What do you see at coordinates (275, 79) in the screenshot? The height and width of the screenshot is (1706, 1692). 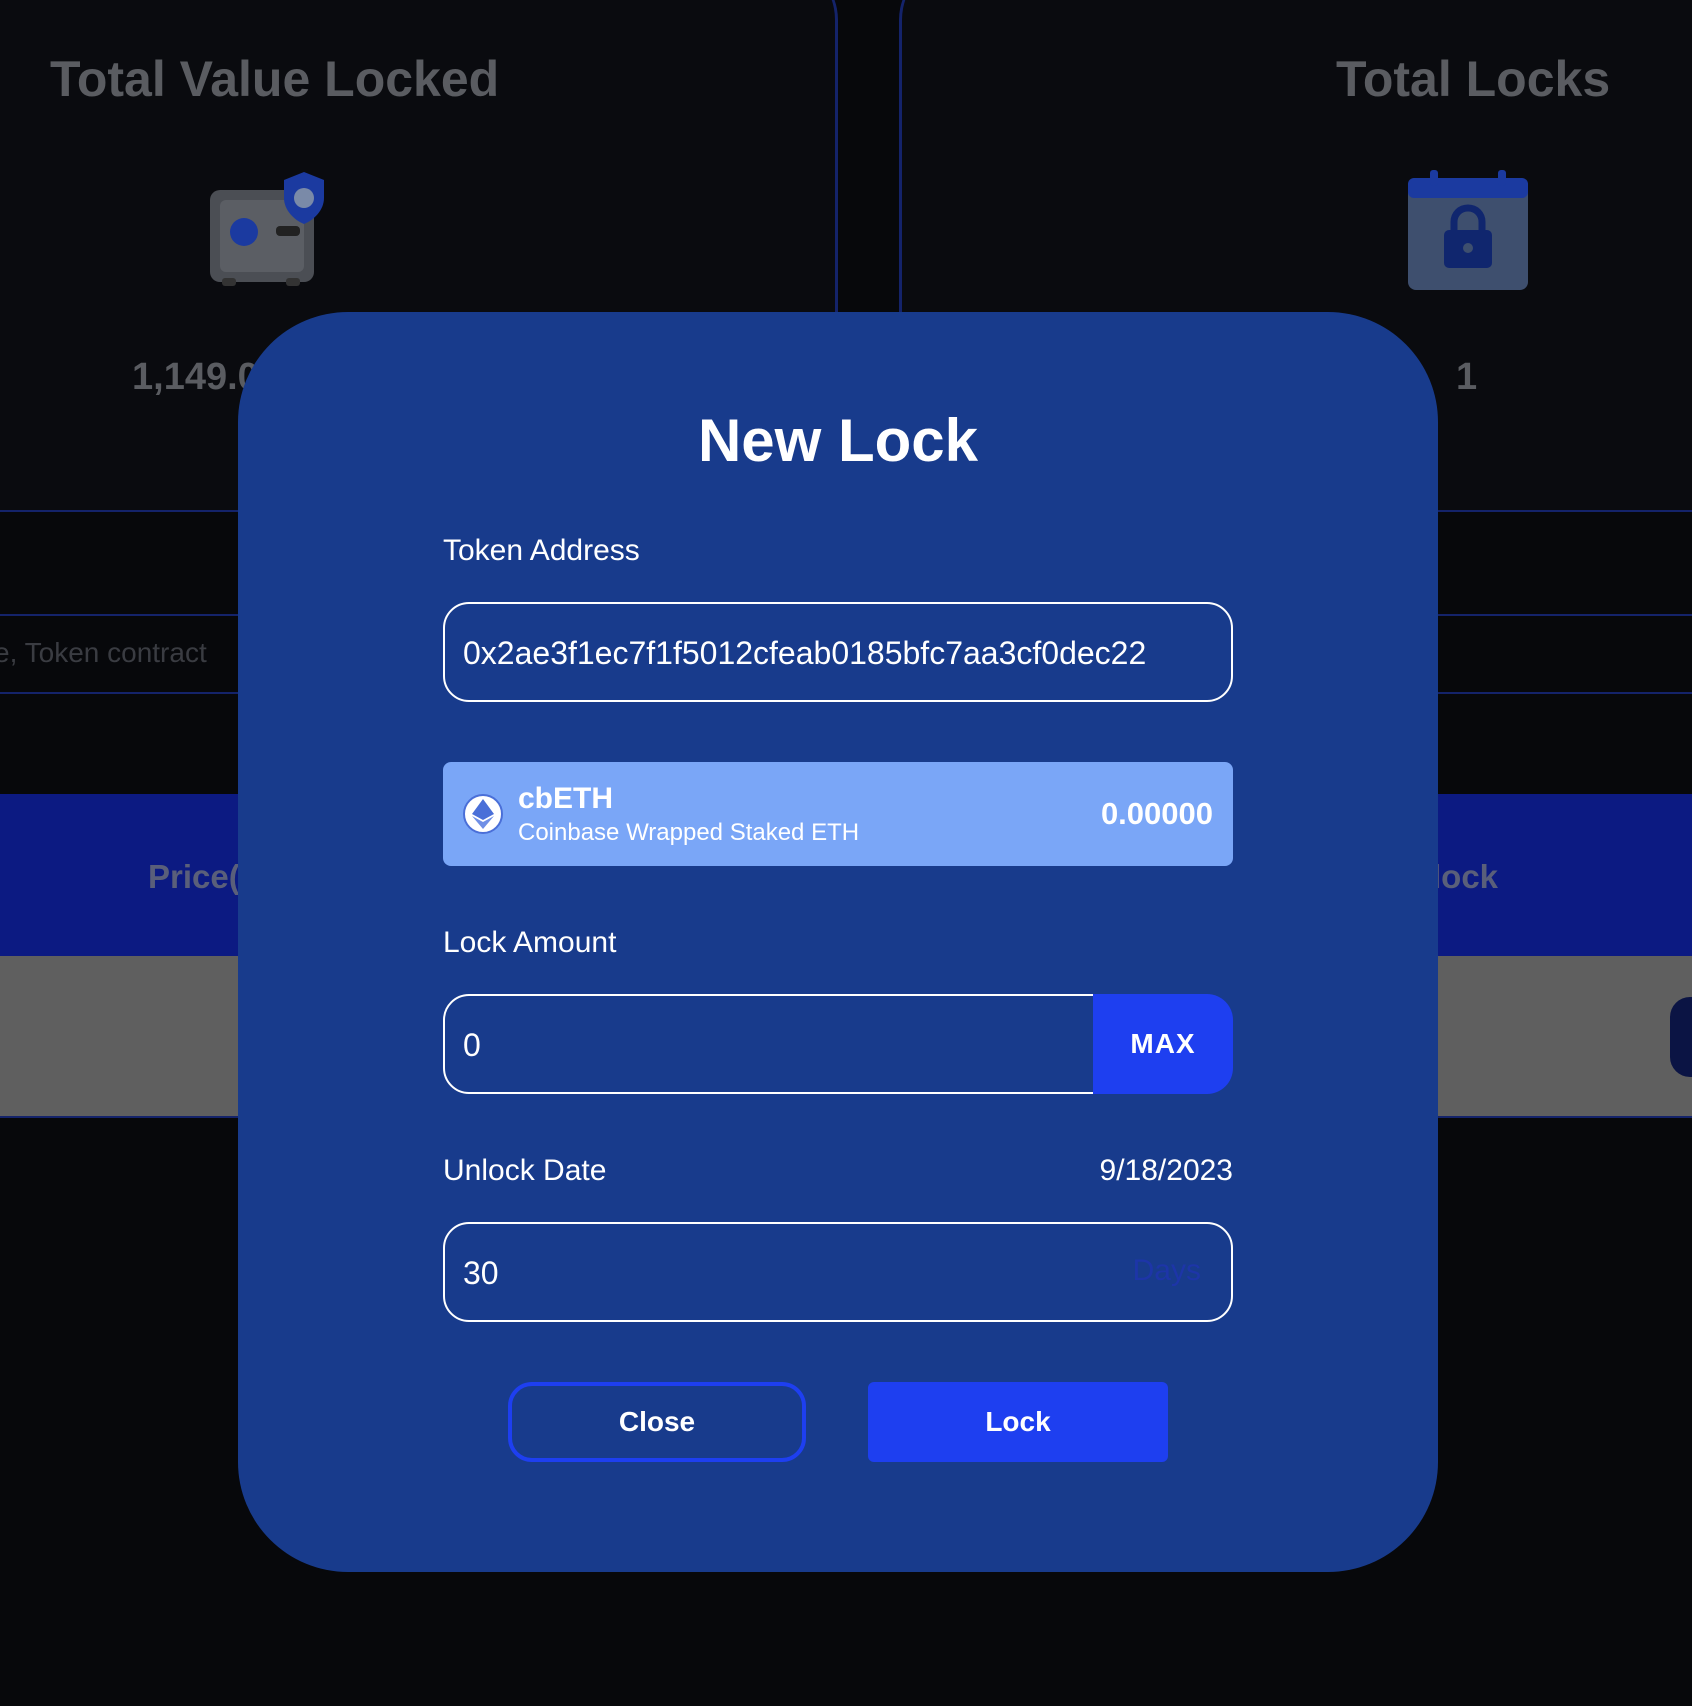 I see `tvl-title: Total Value Locked` at bounding box center [275, 79].